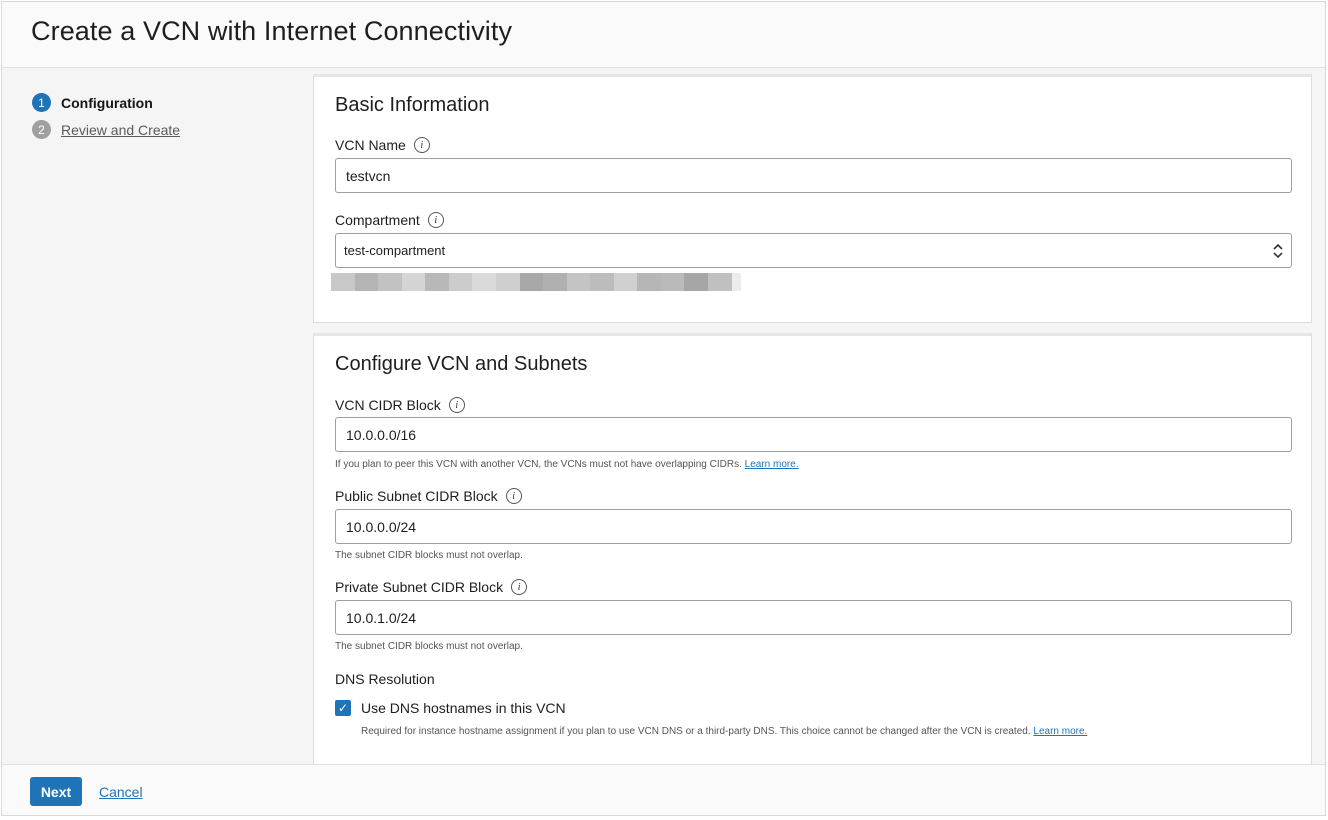 This screenshot has width=1328, height=820. What do you see at coordinates (120, 130) in the screenshot?
I see `step-label-review-and-create: Review and Create` at bounding box center [120, 130].